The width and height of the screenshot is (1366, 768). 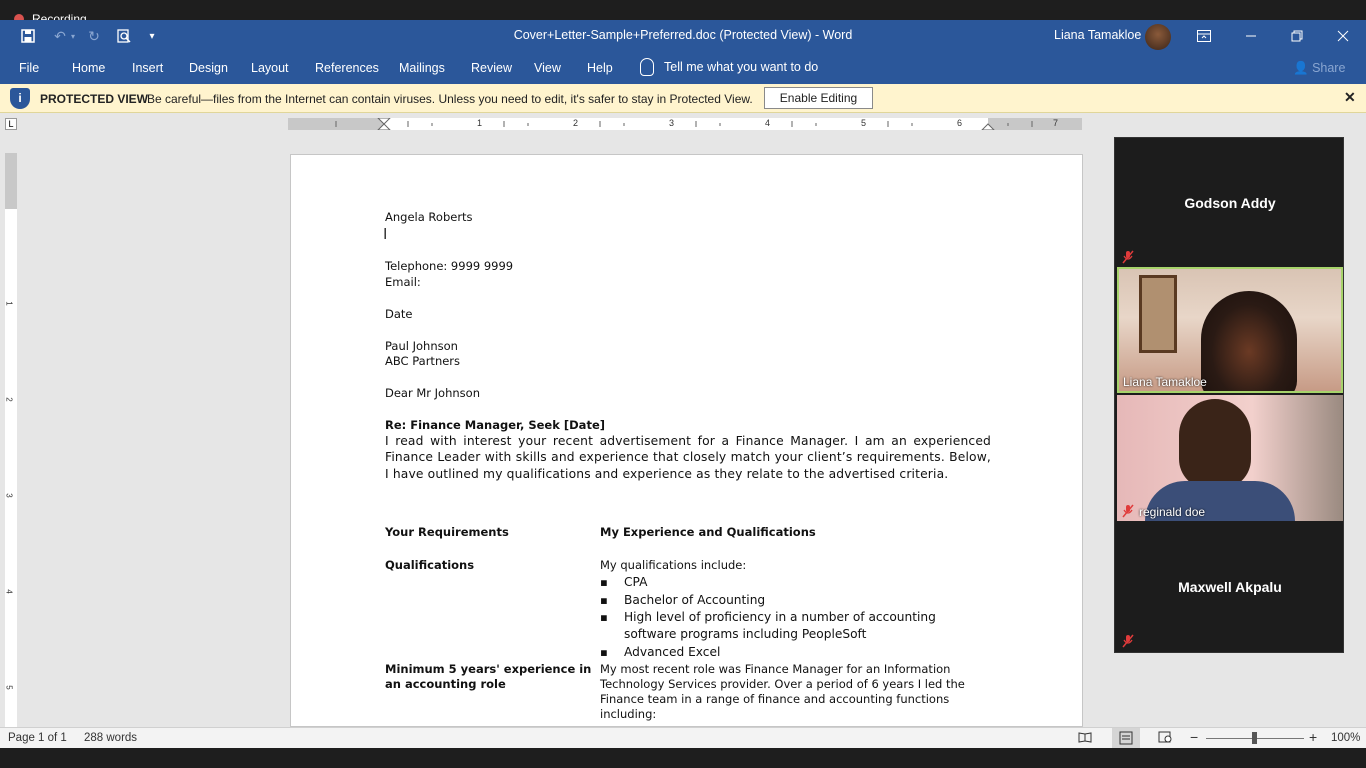 What do you see at coordinates (1194, 737) in the screenshot?
I see `zoom-out-button: −` at bounding box center [1194, 737].